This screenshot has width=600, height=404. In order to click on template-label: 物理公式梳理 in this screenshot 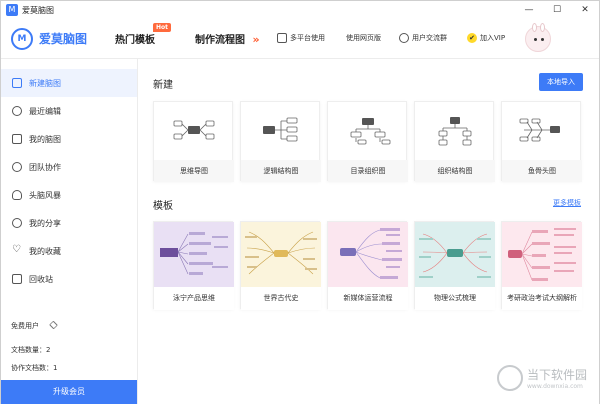, I will do `click(455, 298)`.